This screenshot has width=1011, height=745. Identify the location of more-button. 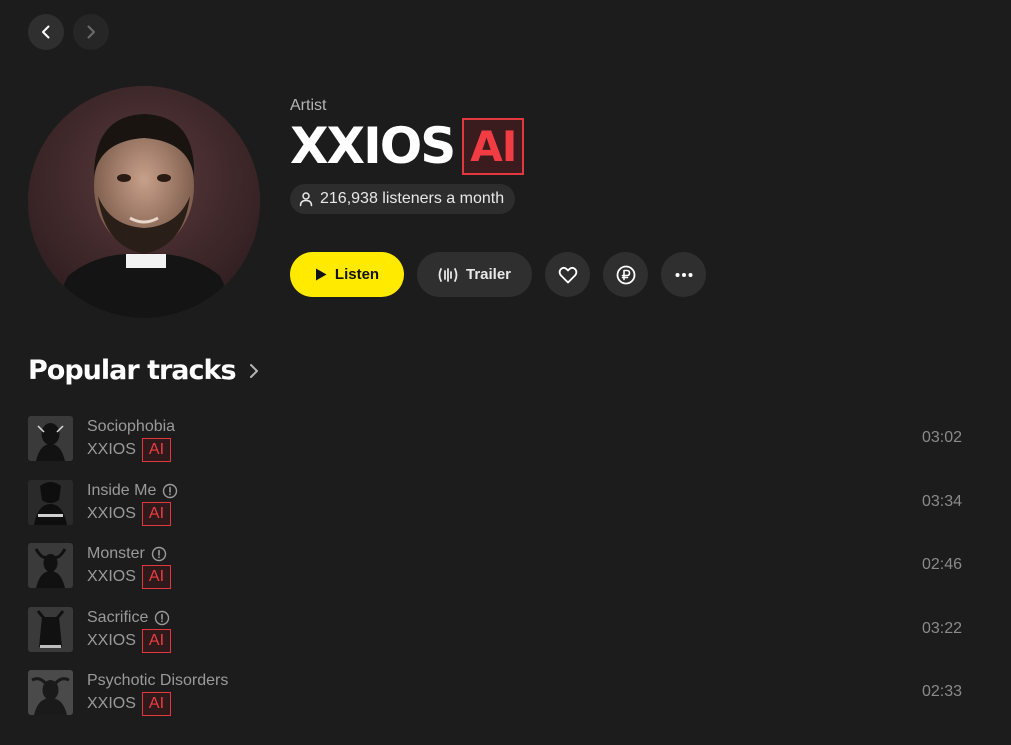
(683, 274).